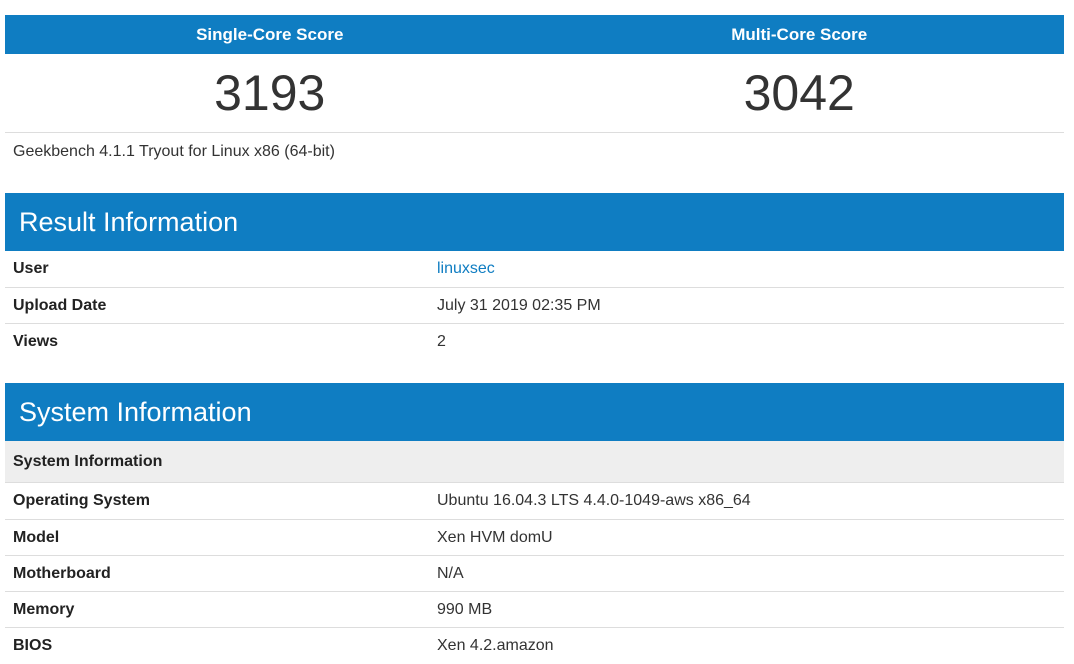  I want to click on views-label: Views, so click(36, 341).